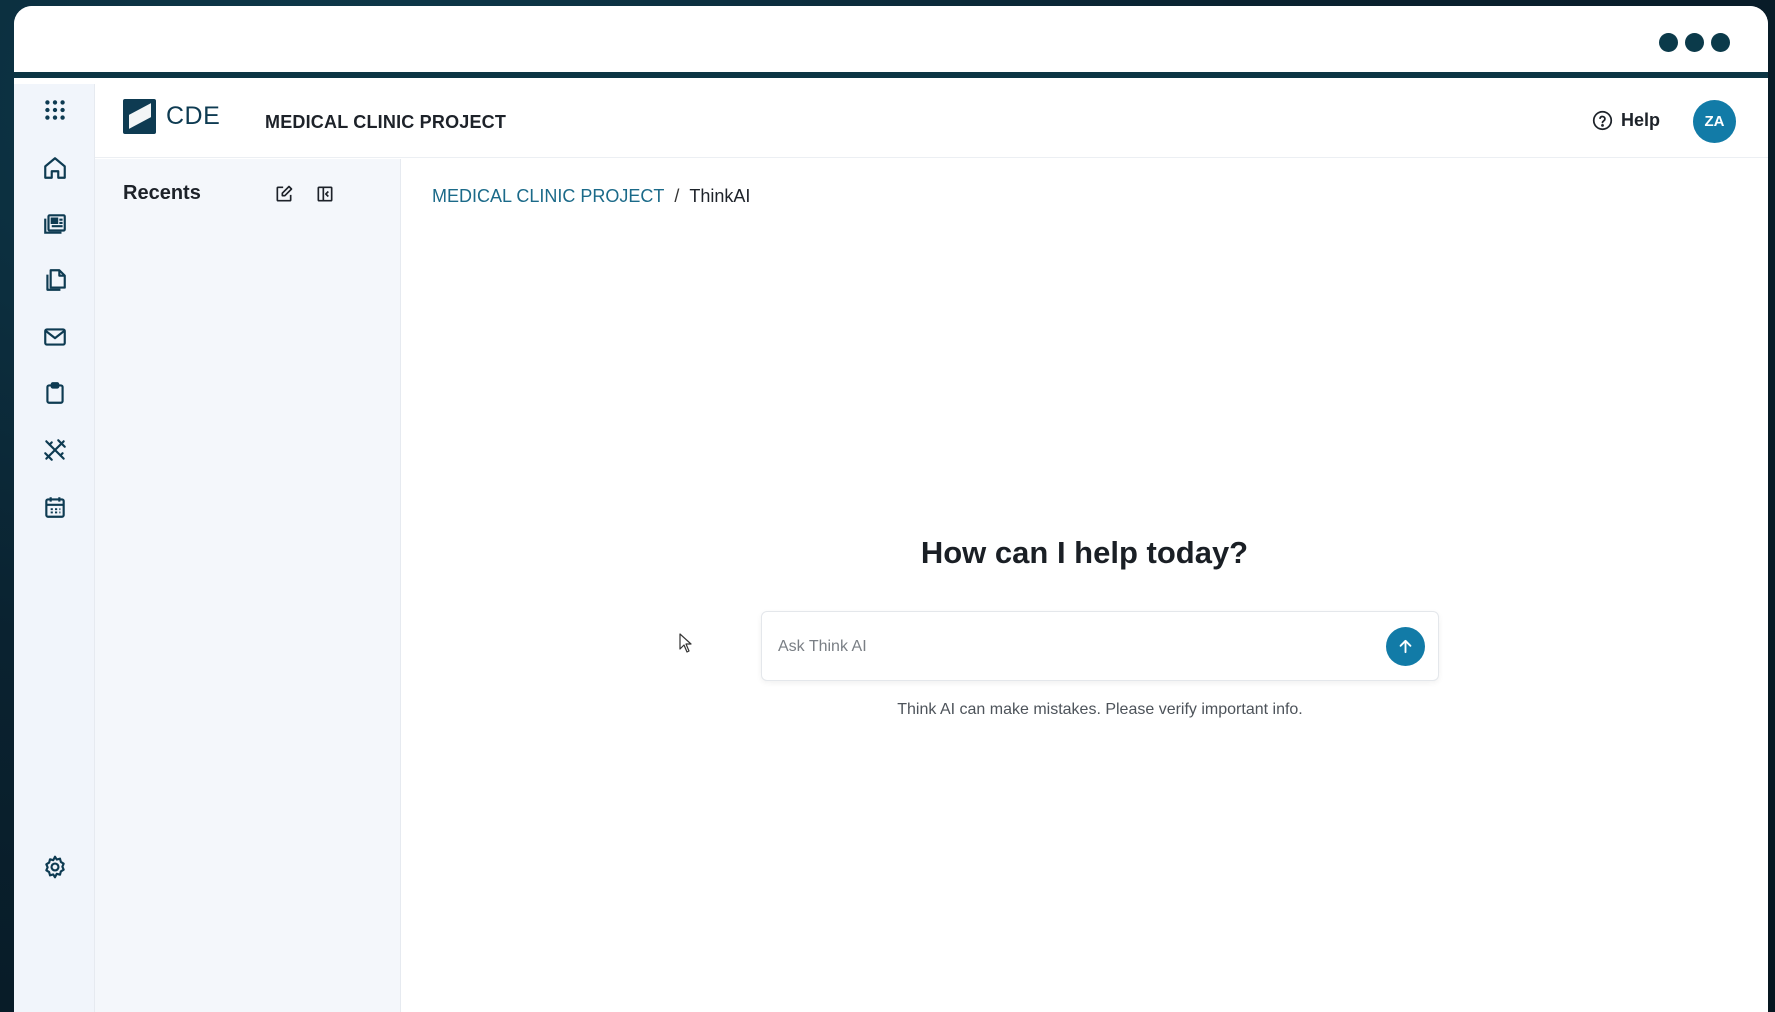 The image size is (1775, 1012). I want to click on breadcrumb-project-link: MEDICAL CLINIC PROJECT, so click(548, 196).